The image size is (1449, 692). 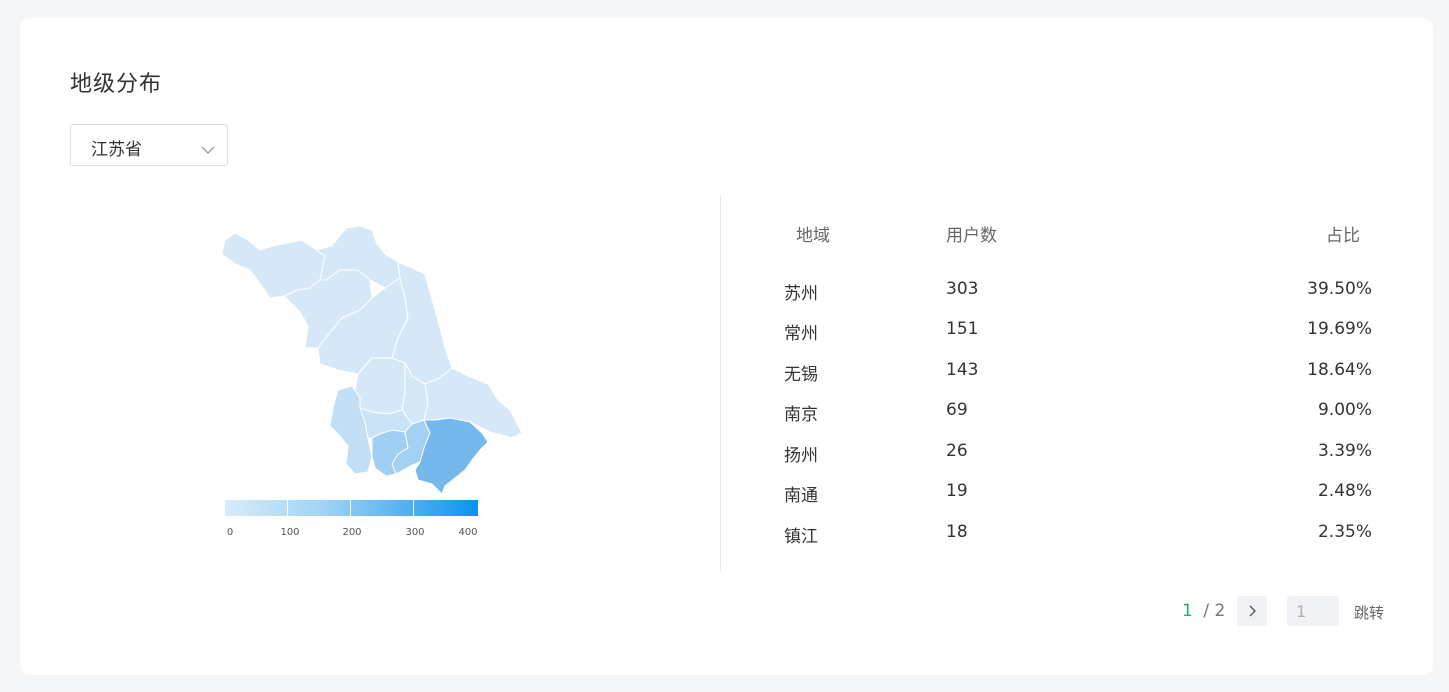 What do you see at coordinates (1078, 334) in the screenshot?
I see `table-row: 常州 151 19.69%` at bounding box center [1078, 334].